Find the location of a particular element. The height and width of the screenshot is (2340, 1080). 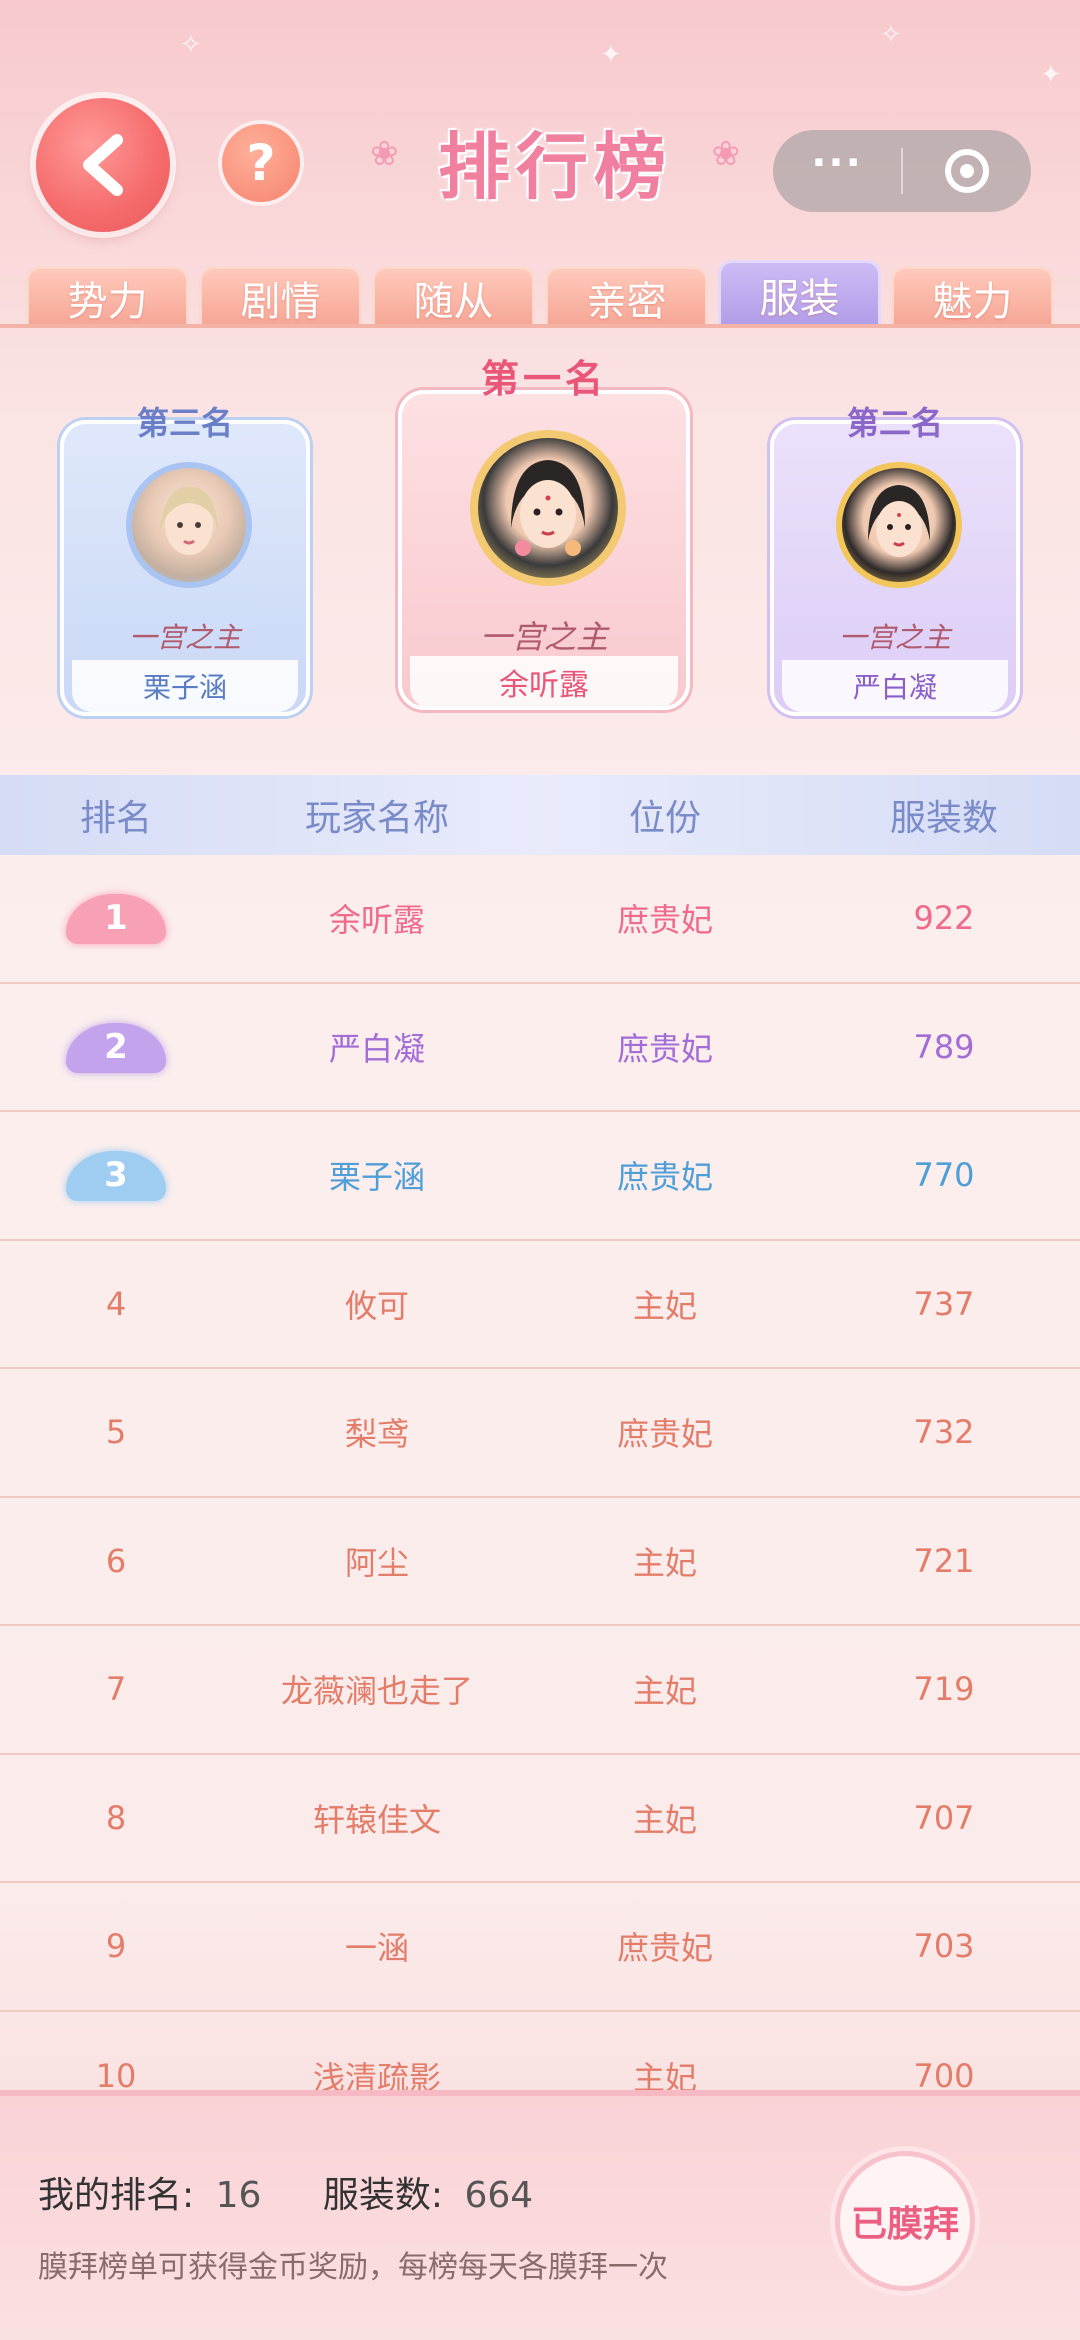

help-icon: ? is located at coordinates (261, 163).